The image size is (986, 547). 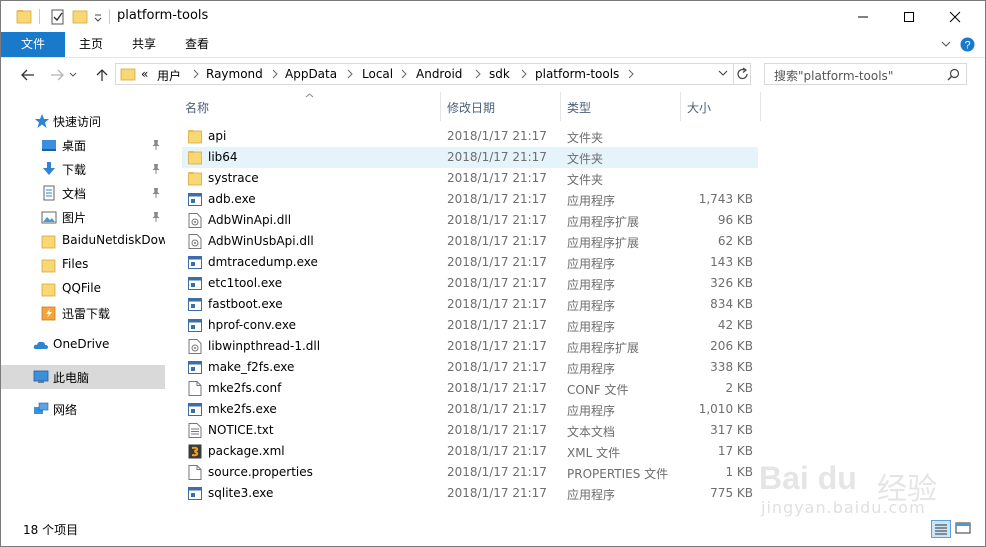 I want to click on arrow-up-icon, so click(x=102, y=75).